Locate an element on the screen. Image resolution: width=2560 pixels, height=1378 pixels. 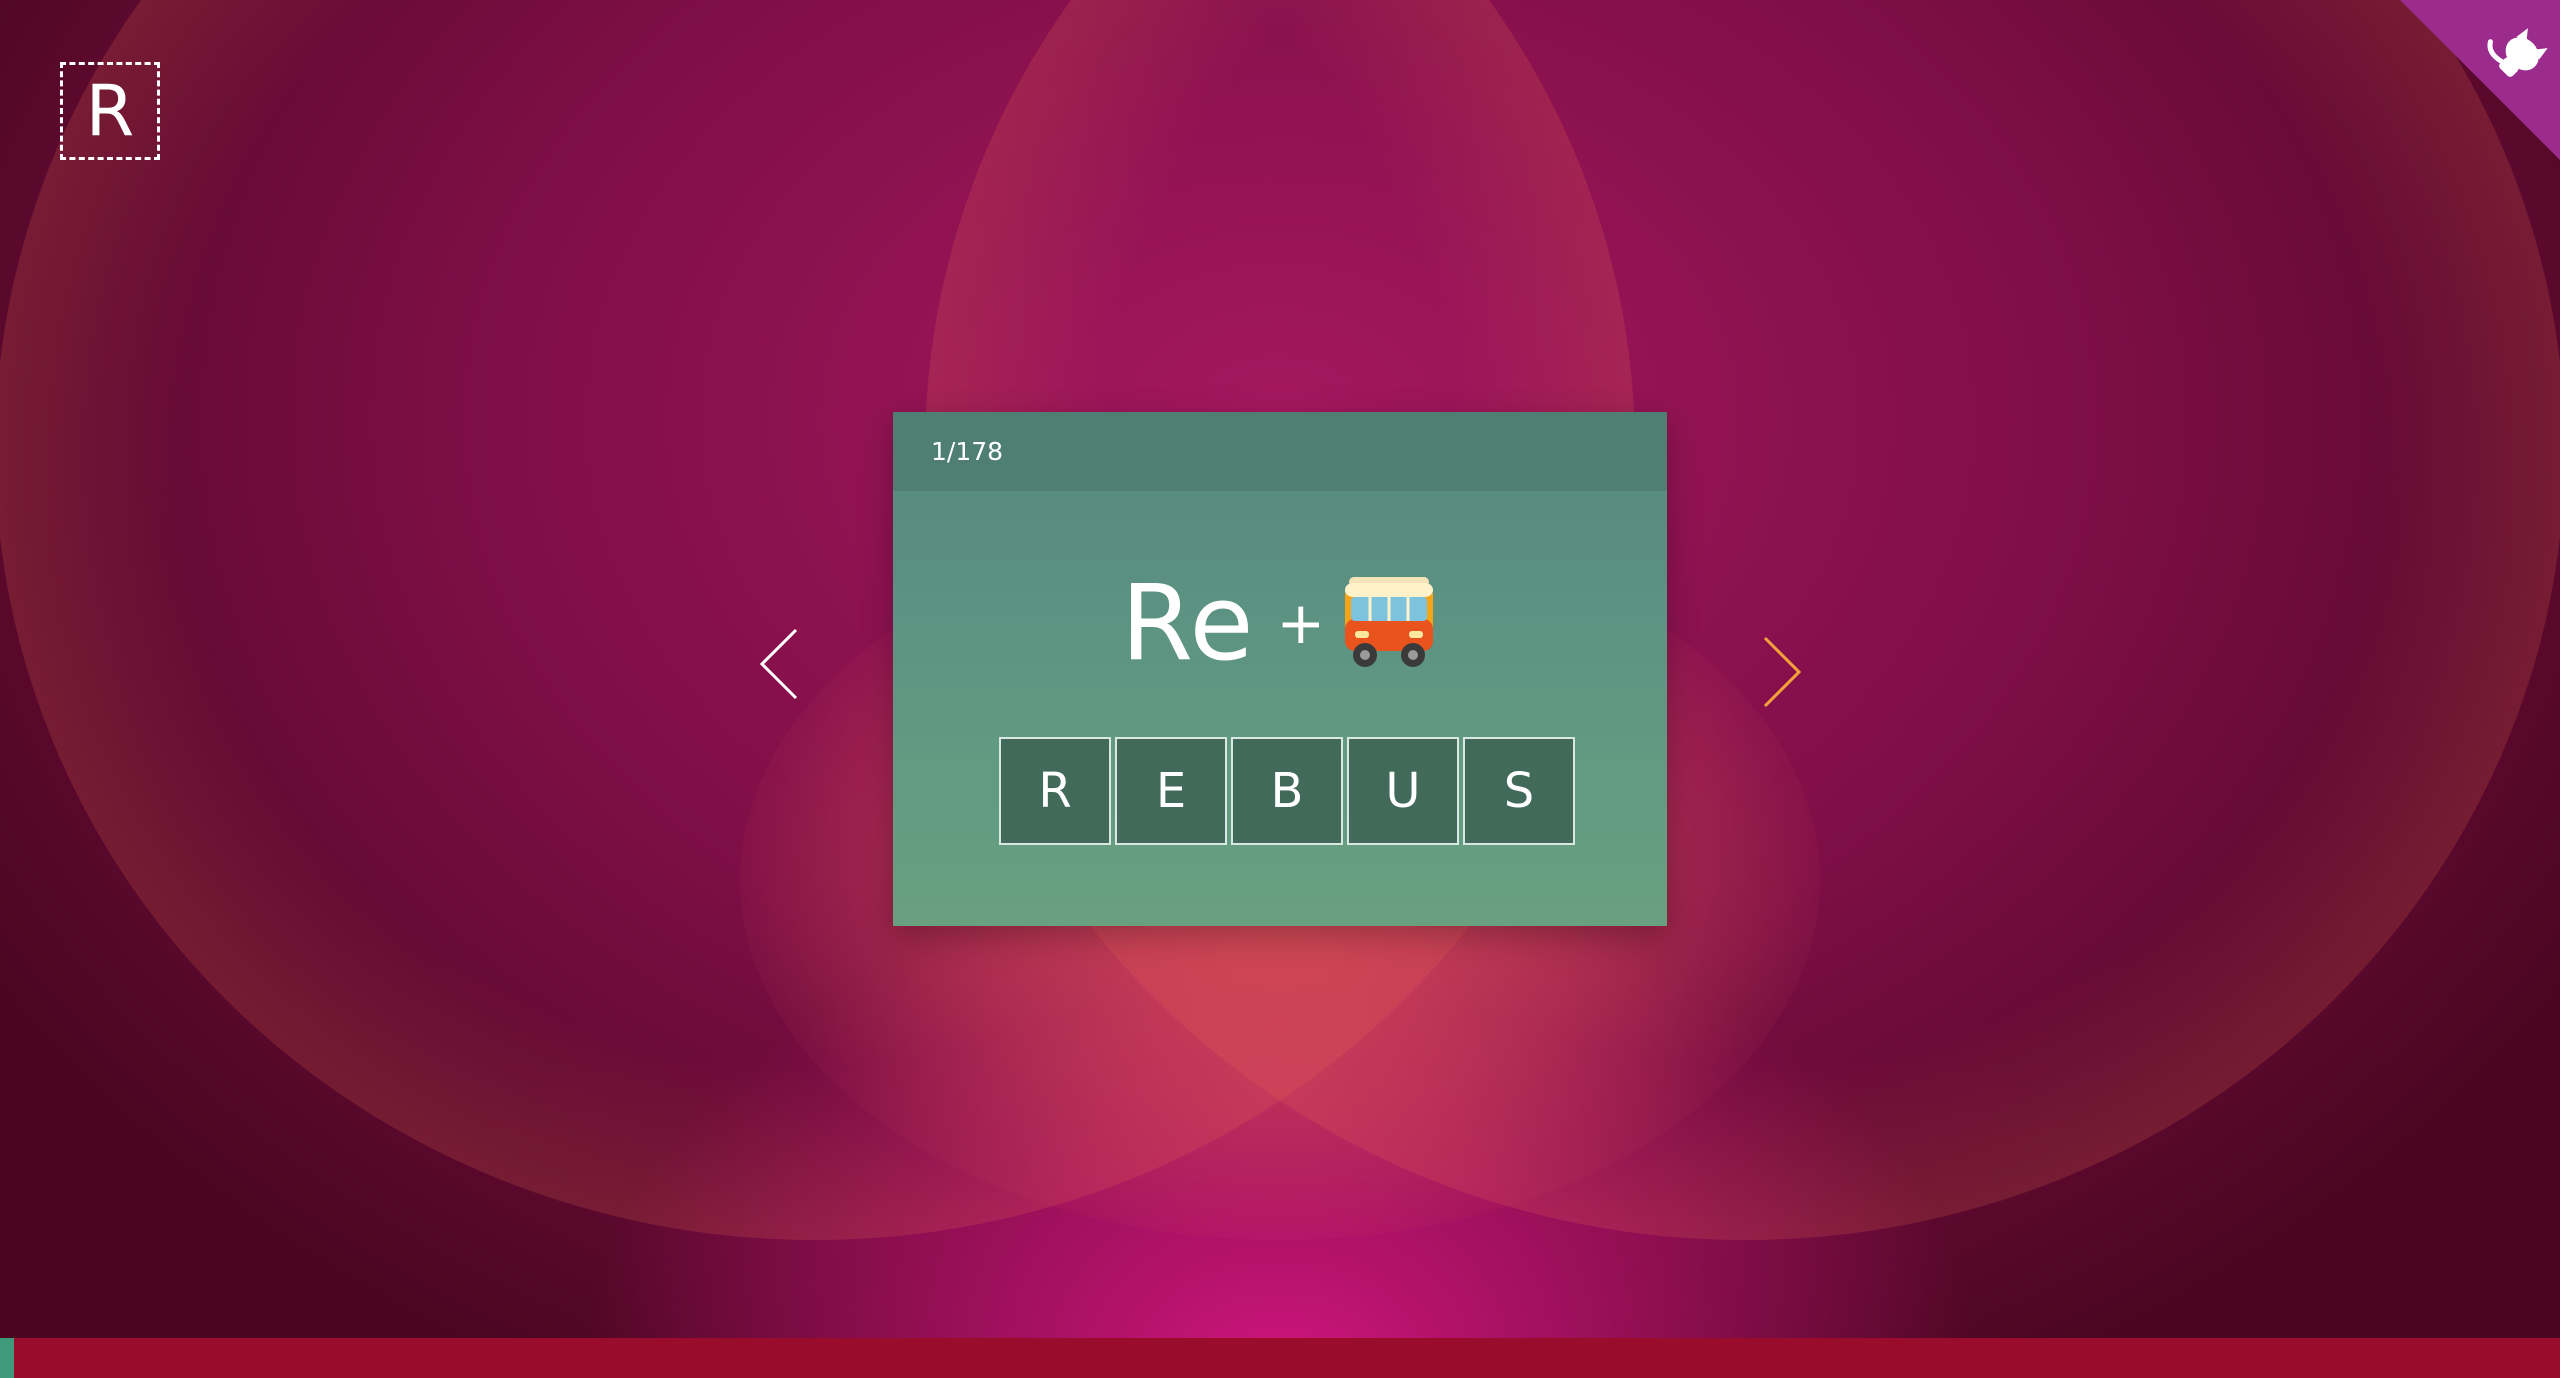
answer-letter-box: B is located at coordinates (1287, 791).